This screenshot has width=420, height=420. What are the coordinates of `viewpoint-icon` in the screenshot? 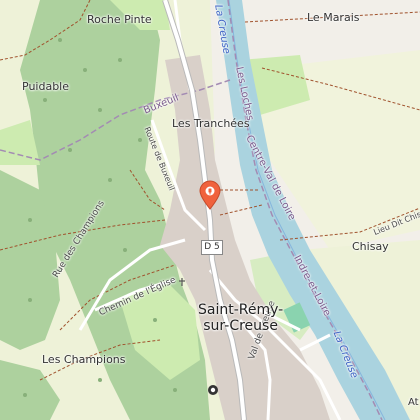 It's located at (213, 390).